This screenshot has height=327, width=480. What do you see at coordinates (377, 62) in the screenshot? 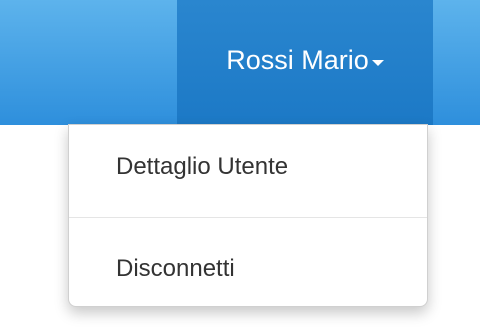
I see `caret-down-icon` at bounding box center [377, 62].